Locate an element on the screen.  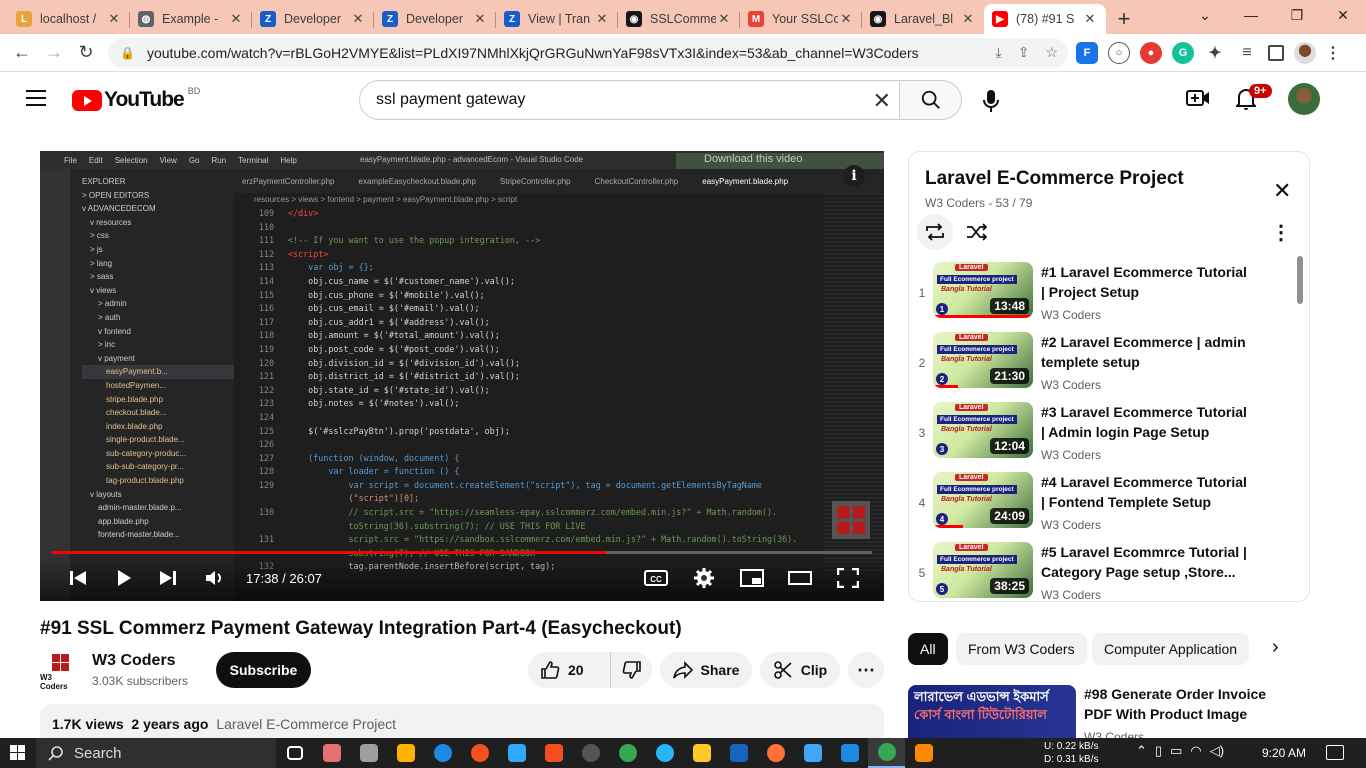
chip-computer-application: Computer Application is located at coordinates (1171, 649).